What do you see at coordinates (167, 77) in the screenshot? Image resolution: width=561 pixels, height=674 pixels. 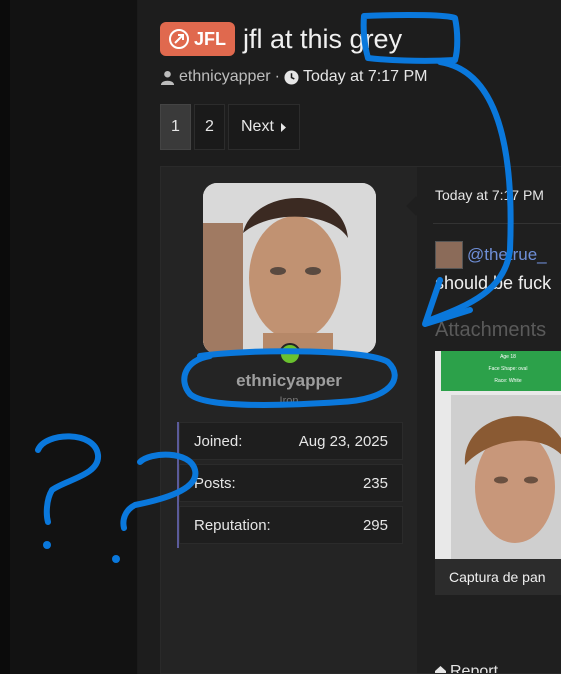 I see `user-icon` at bounding box center [167, 77].